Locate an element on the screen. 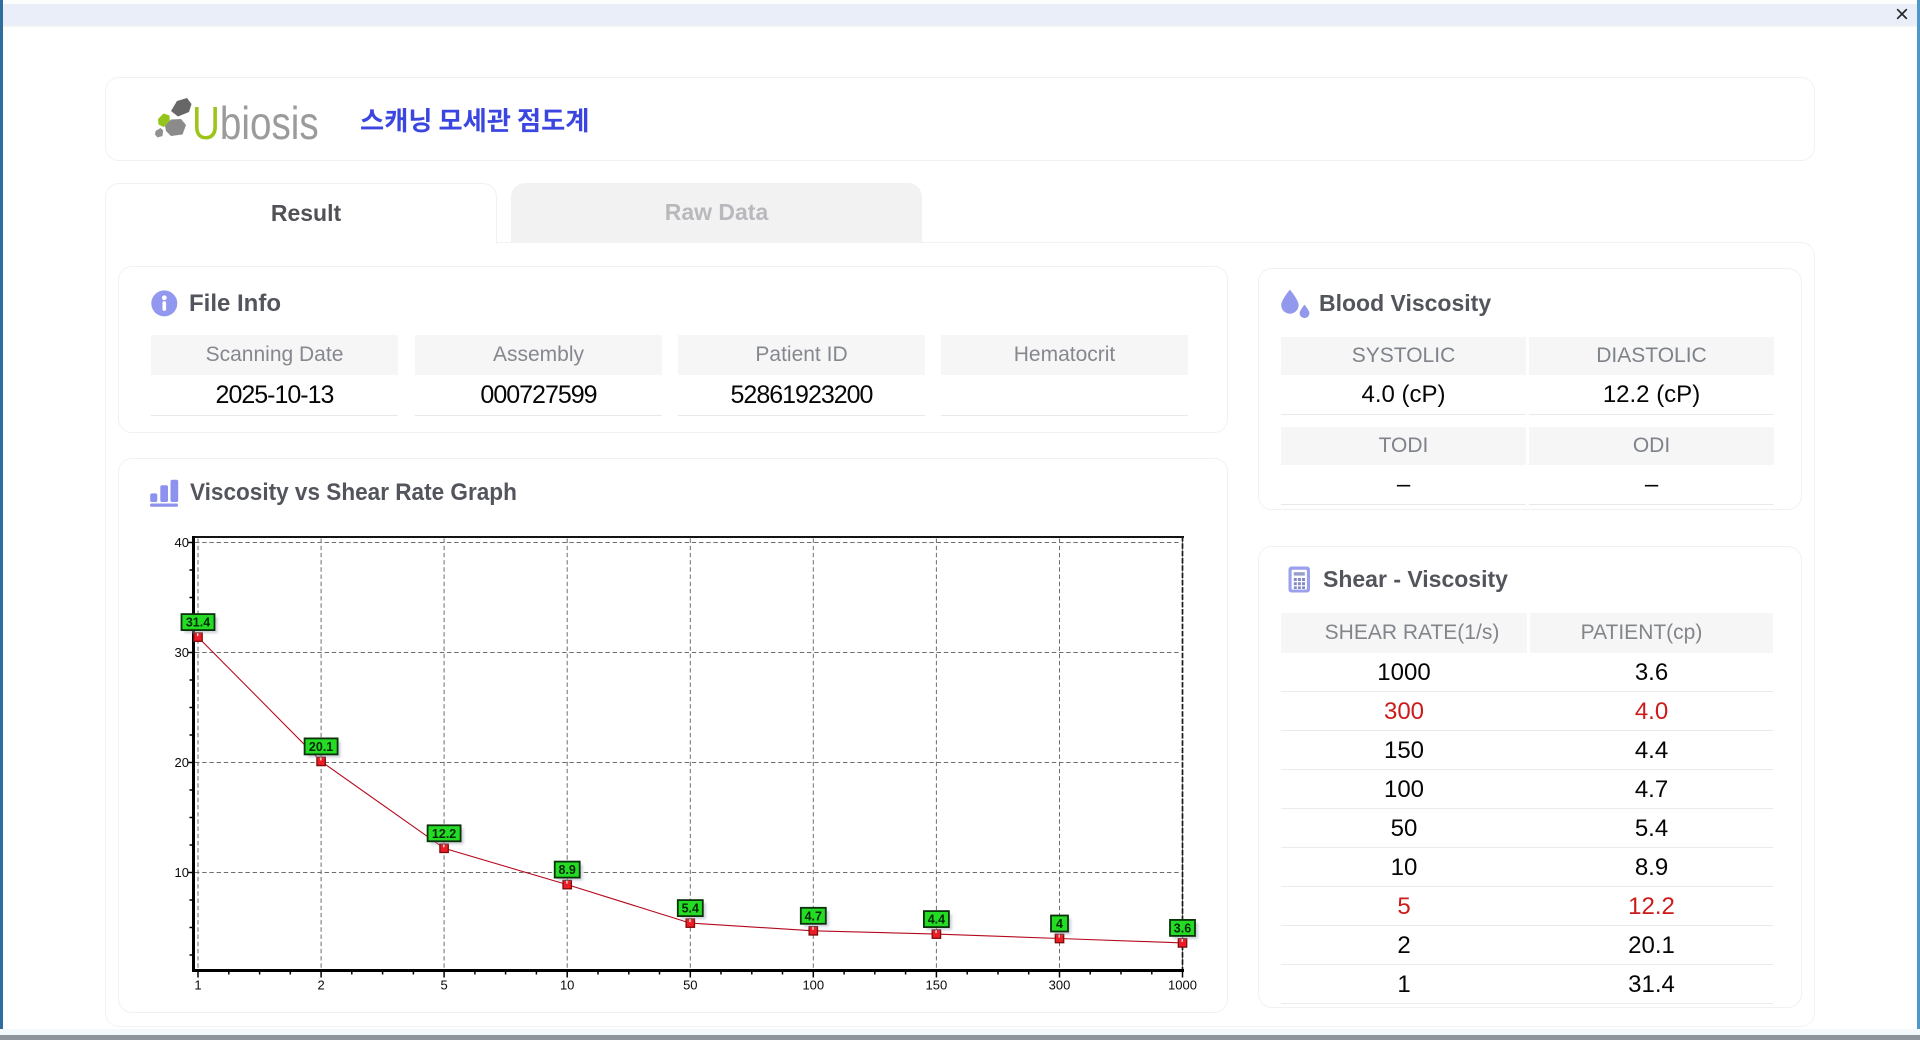  svg-text: 4.4 is located at coordinates (936, 920).